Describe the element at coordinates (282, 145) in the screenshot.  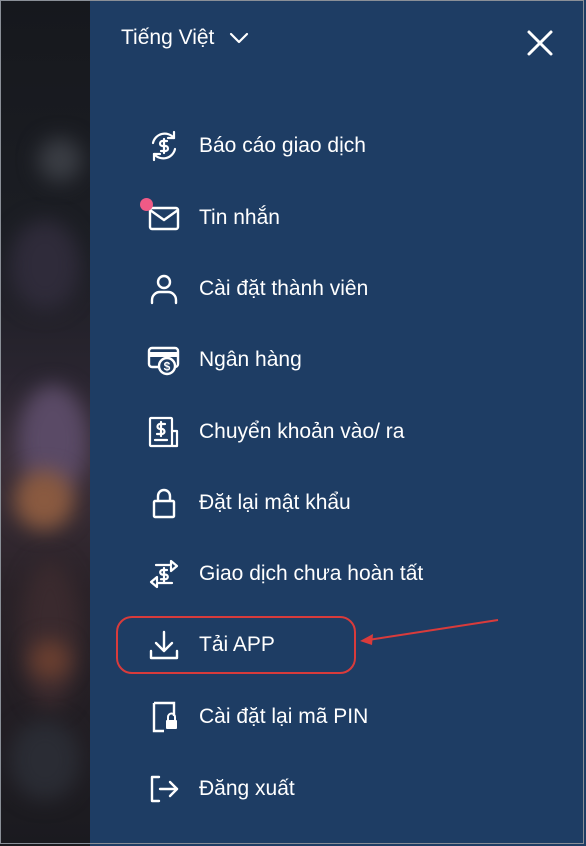
I see `menu-item-label: Báo cáo giao dịch` at that location.